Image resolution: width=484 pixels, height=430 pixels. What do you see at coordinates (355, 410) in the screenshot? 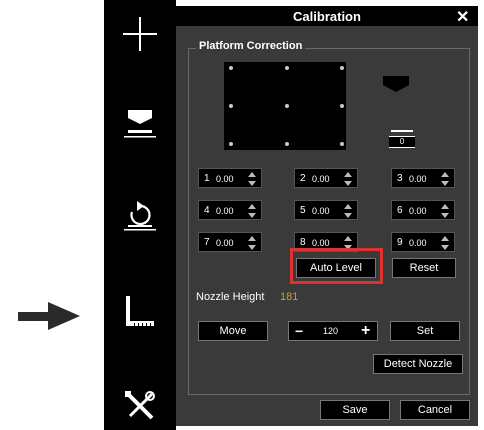
I see `save-button: Save` at bounding box center [355, 410].